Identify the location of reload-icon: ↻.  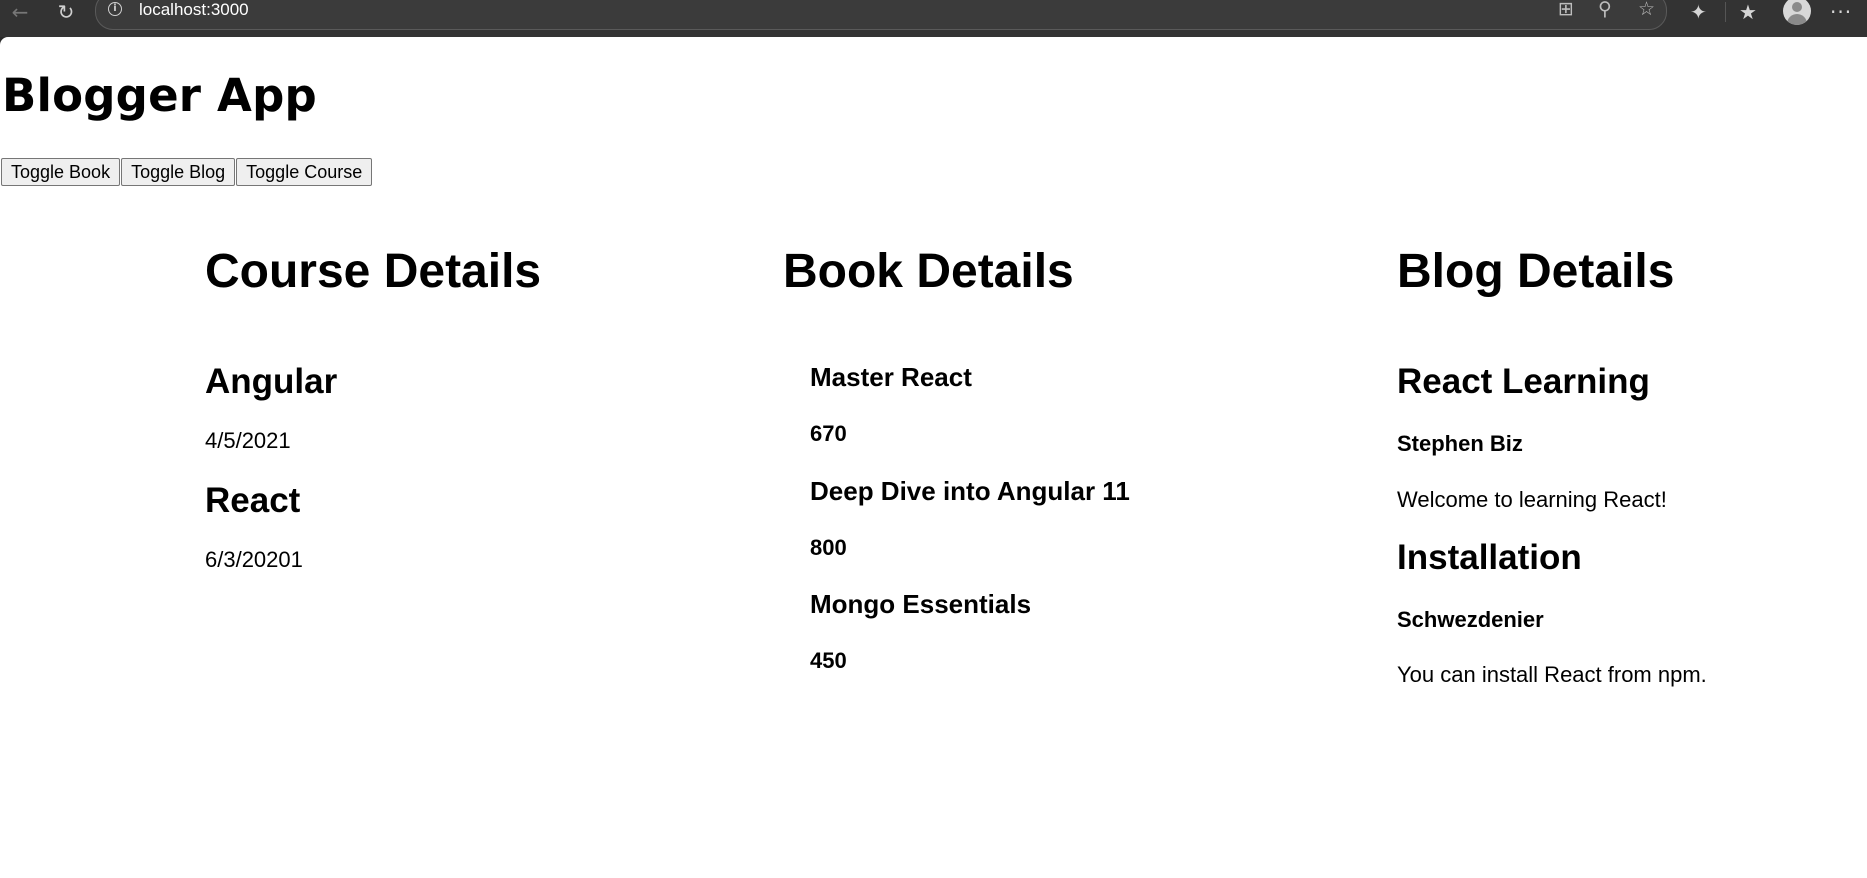
(66, 12).